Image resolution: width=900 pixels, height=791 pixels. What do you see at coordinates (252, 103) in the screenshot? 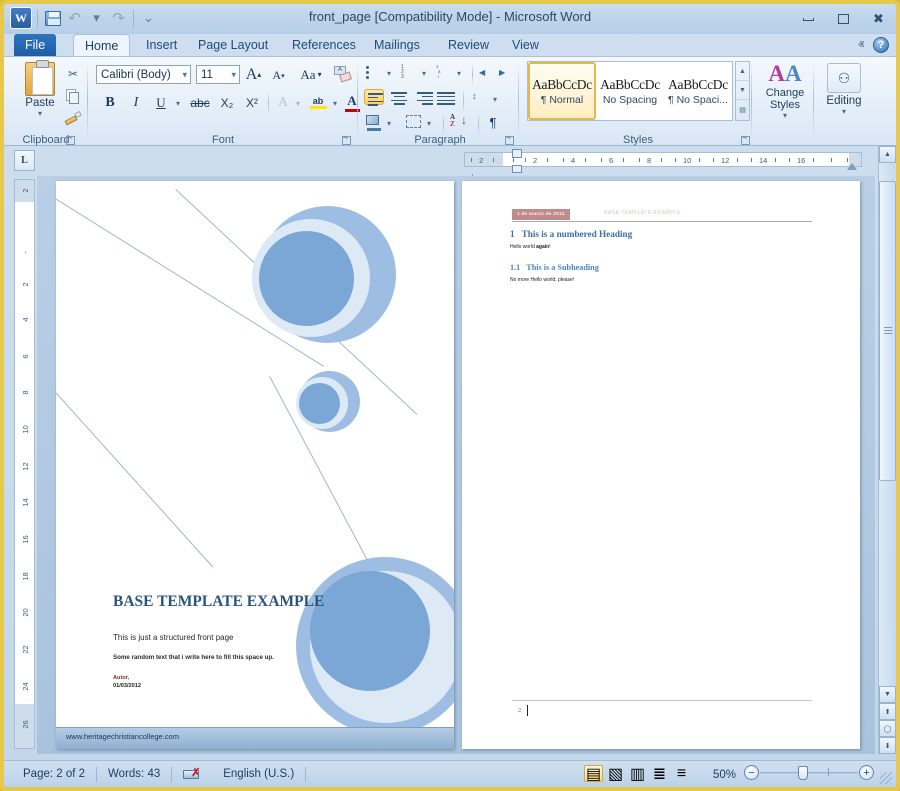
I see `superscript-button: X²` at bounding box center [252, 103].